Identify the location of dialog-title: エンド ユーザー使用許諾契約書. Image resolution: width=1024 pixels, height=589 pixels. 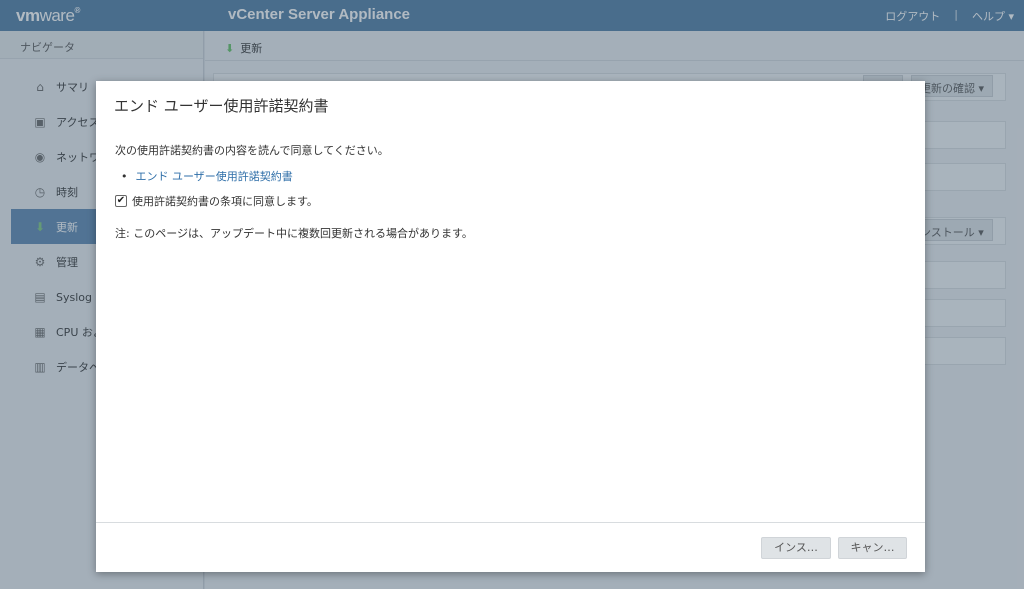
(221, 106).